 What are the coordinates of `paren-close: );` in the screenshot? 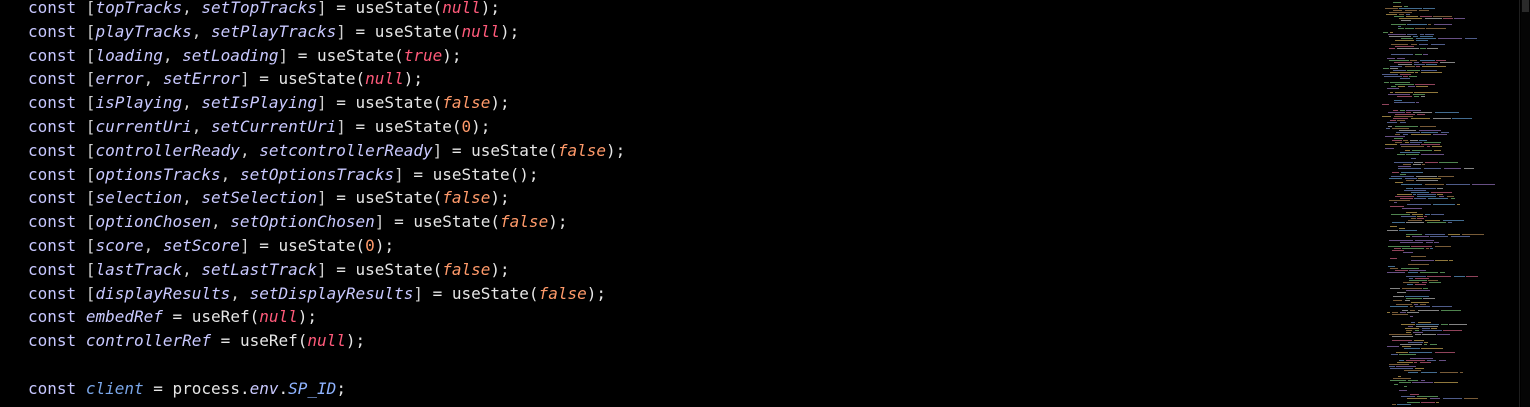 It's located at (413, 79).